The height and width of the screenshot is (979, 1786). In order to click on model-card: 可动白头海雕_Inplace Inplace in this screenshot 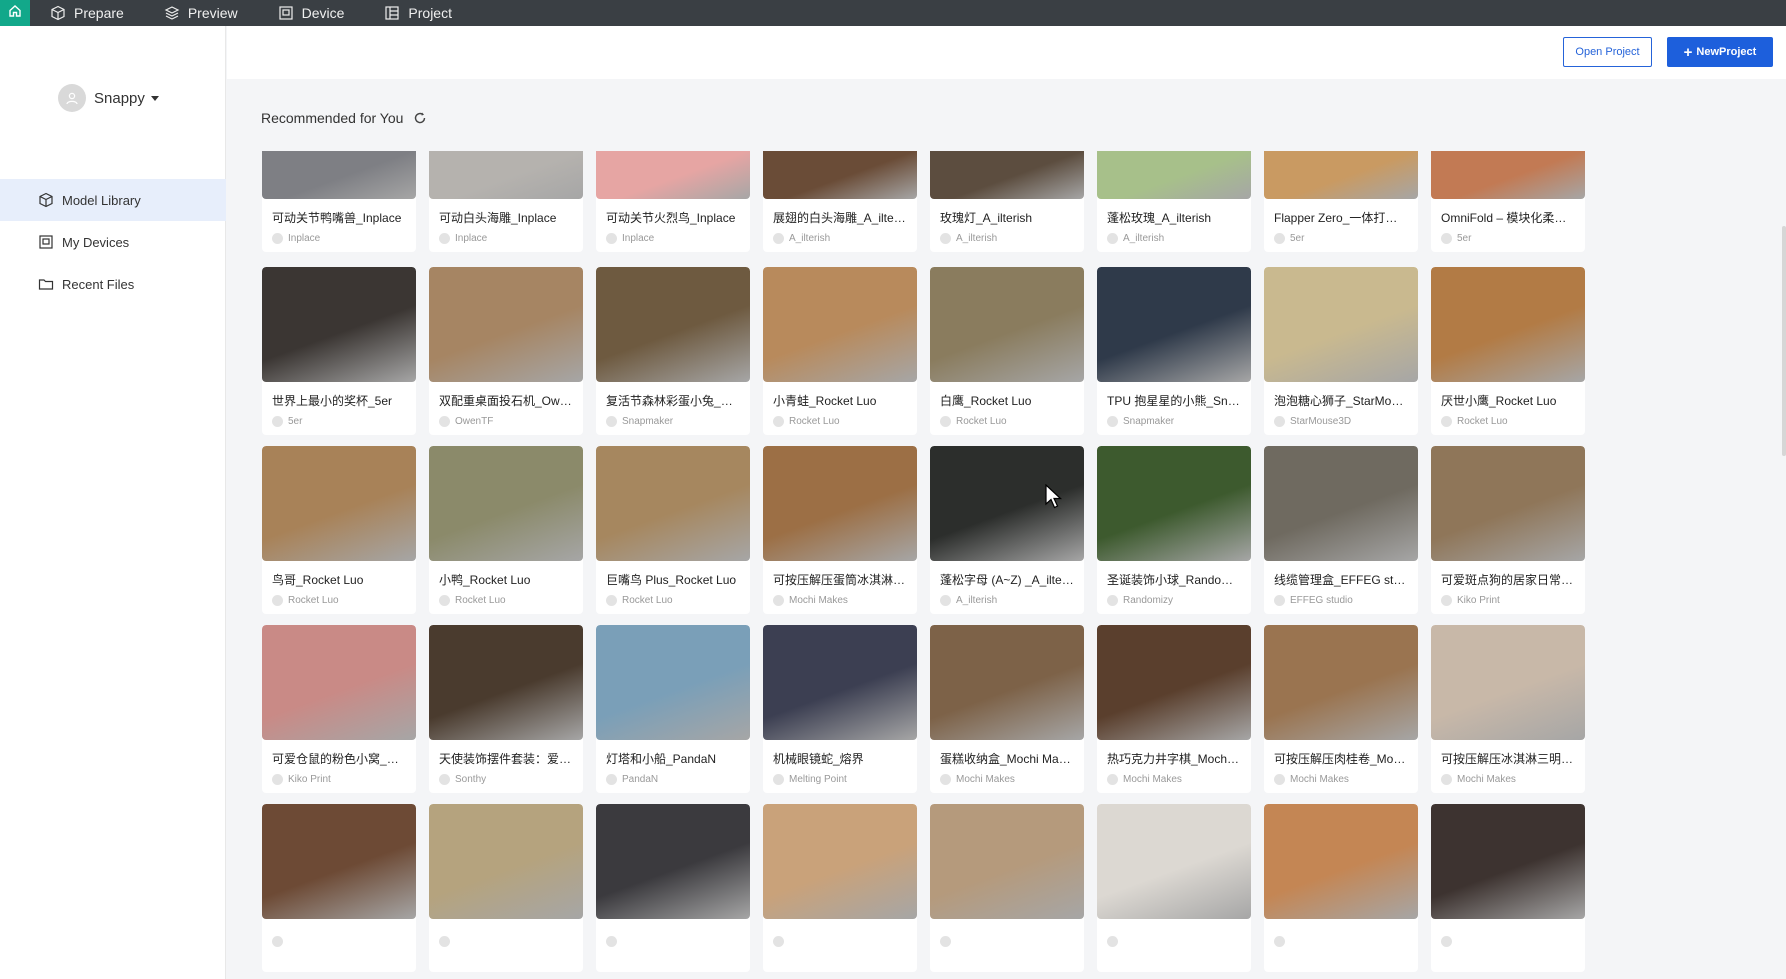, I will do `click(506, 201)`.